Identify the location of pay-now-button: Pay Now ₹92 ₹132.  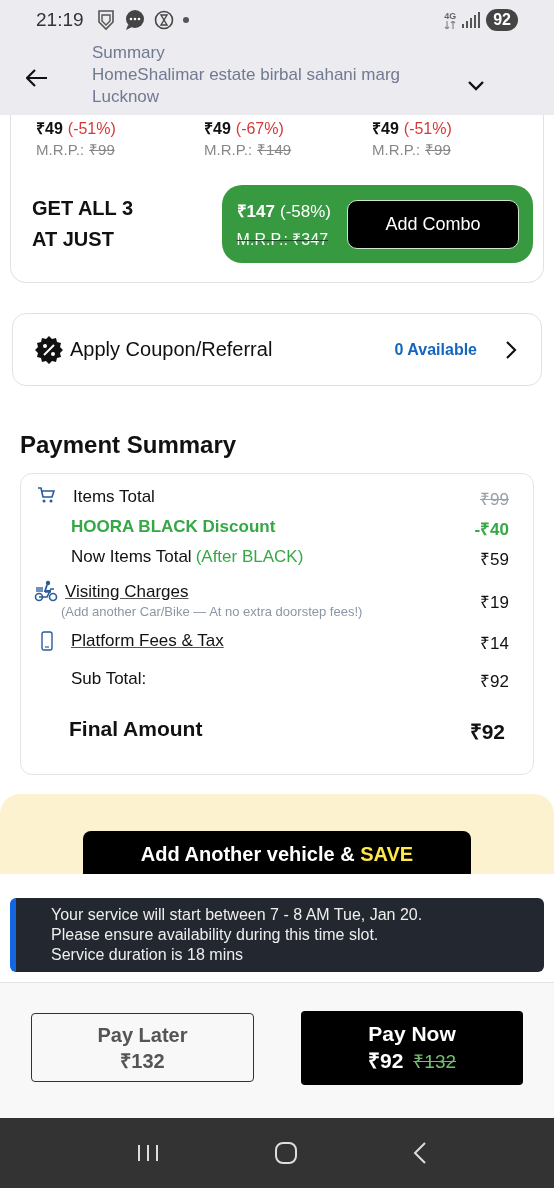
(412, 1047).